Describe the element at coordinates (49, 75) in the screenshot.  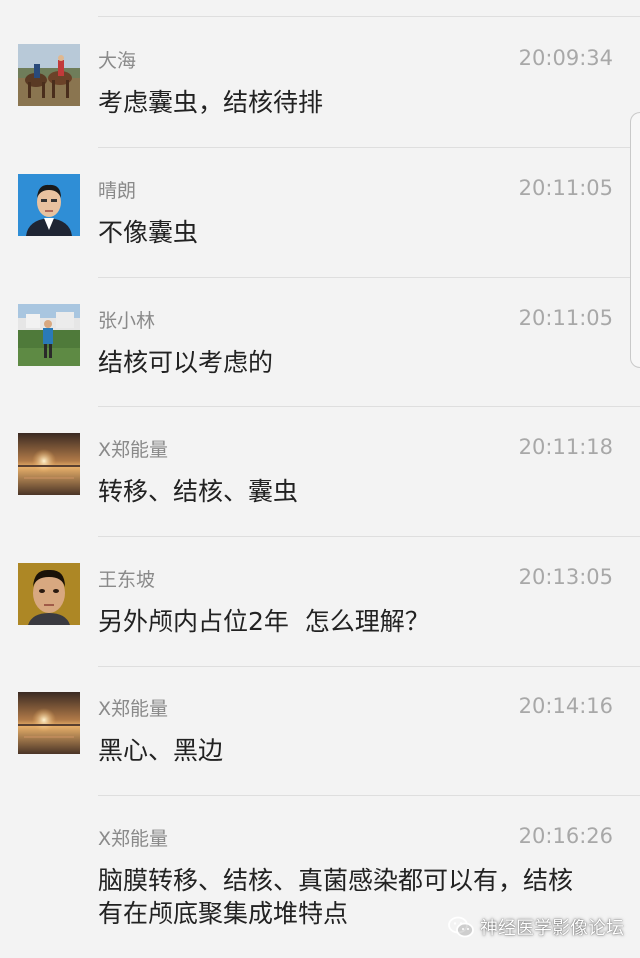
I see `horse-riders-avatar` at that location.